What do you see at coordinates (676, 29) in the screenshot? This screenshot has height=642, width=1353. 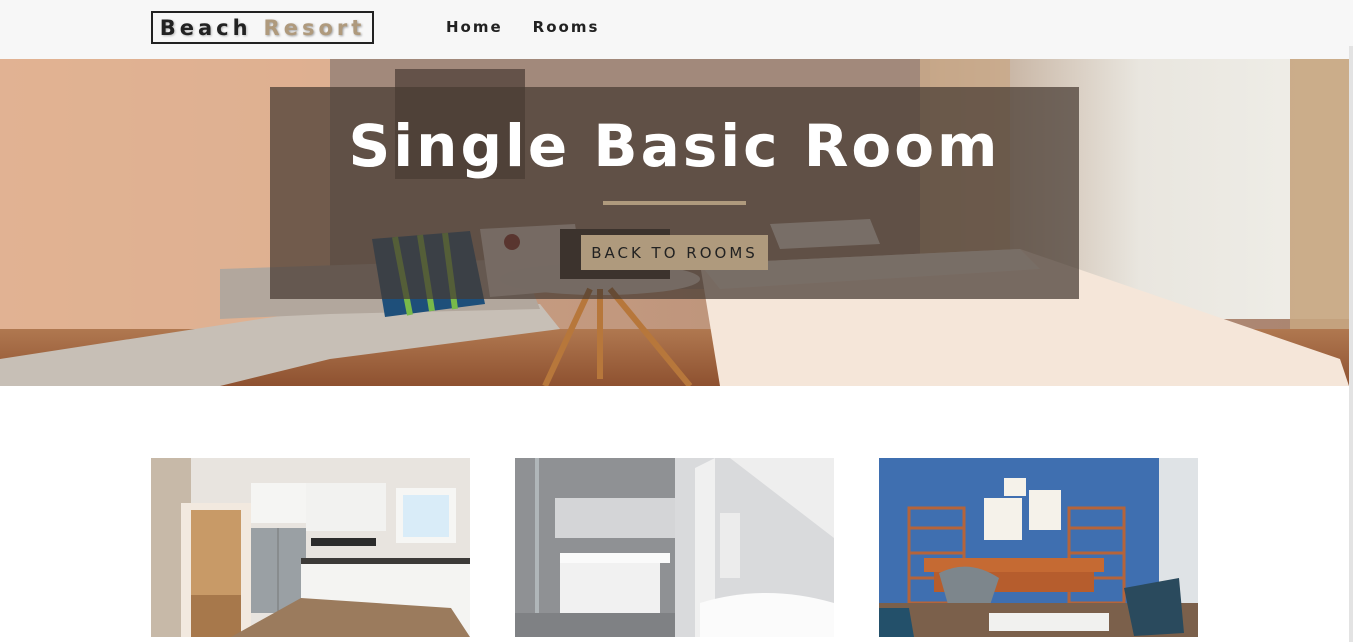 I see `navbar: Beach Resort Home Rooms` at bounding box center [676, 29].